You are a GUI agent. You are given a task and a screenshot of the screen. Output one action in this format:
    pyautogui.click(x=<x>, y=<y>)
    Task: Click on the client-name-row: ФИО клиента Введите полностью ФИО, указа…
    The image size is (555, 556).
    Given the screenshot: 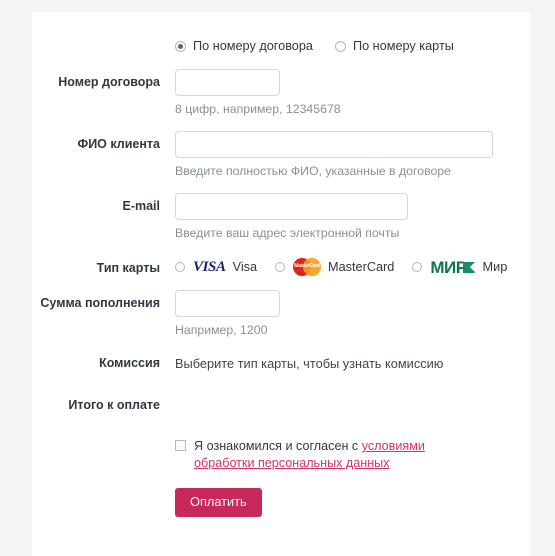 What is the action you would take?
    pyautogui.click(x=281, y=155)
    